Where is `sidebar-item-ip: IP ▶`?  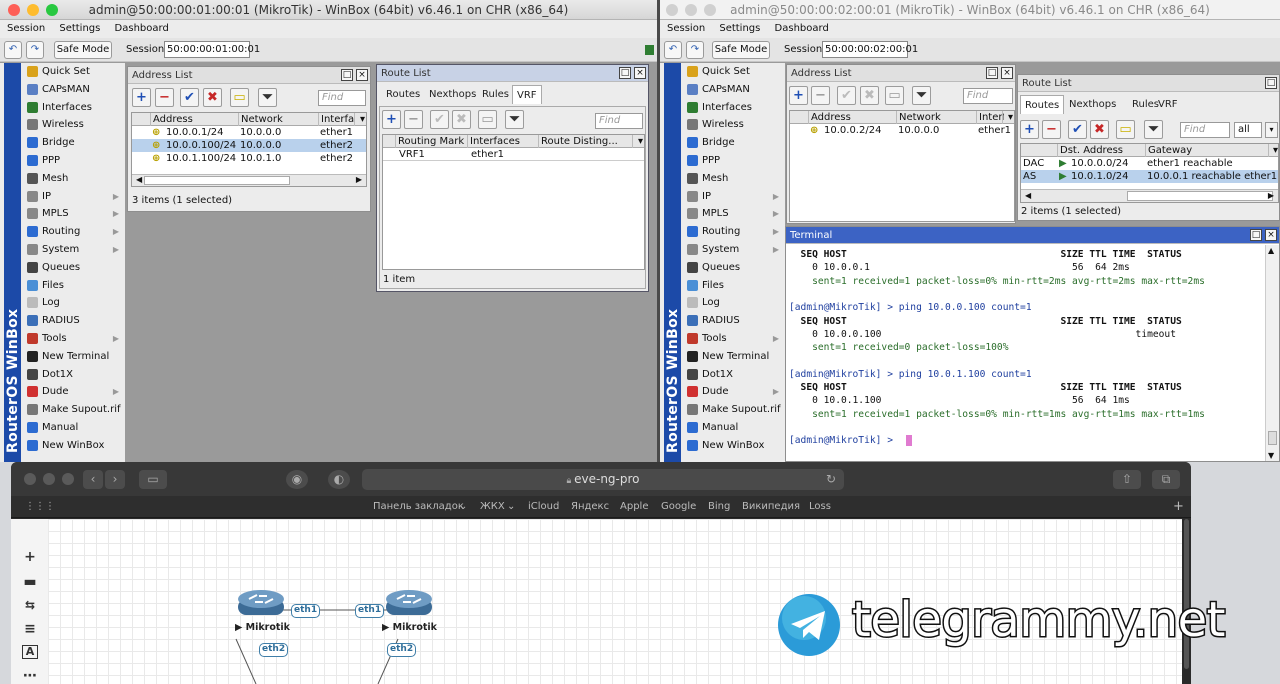
sidebar-item-ip: IP ▶ is located at coordinates (74, 197).